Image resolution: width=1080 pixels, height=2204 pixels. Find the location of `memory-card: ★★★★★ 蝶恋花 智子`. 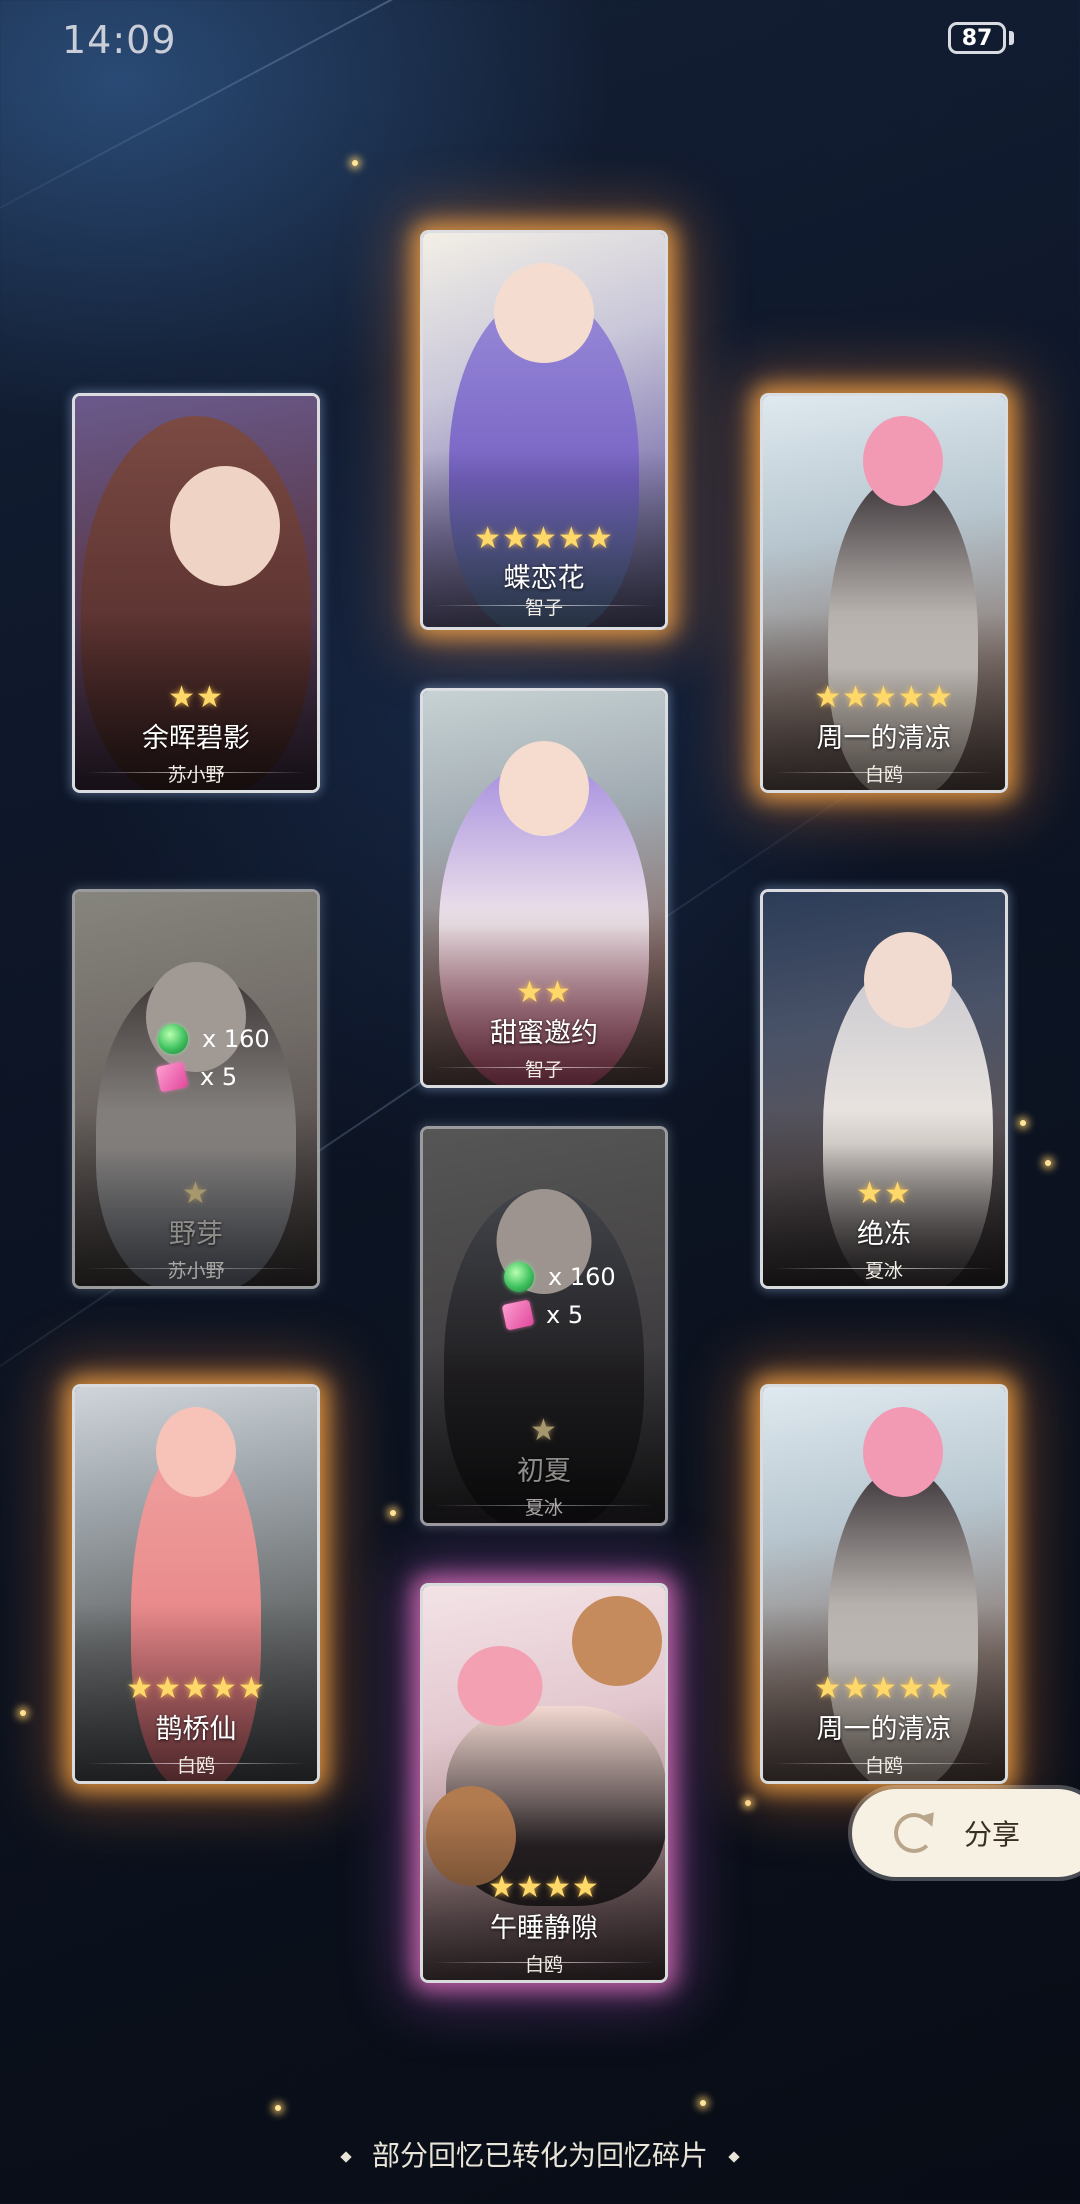

memory-card: ★★★★★ 蝶恋花 智子 is located at coordinates (544, 430).